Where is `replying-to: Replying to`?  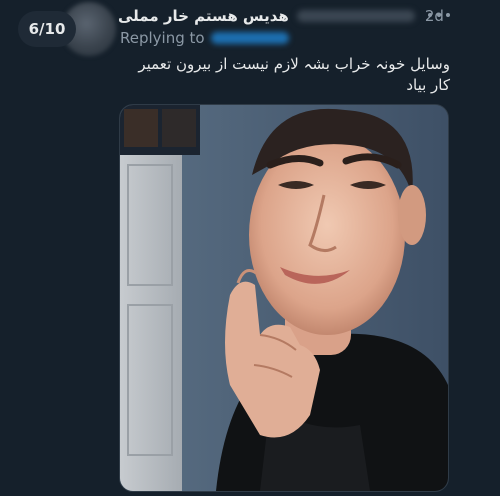
replying-to: Replying to is located at coordinates (204, 38).